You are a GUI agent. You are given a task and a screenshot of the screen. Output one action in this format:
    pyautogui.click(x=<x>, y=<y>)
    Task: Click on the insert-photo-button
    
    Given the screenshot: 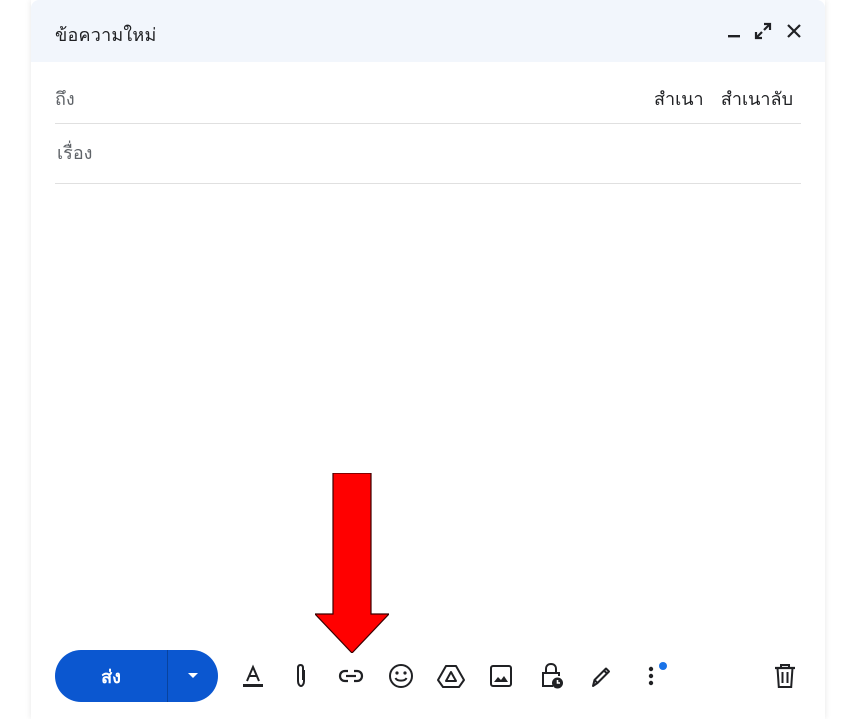 What is the action you would take?
    pyautogui.click(x=501, y=676)
    